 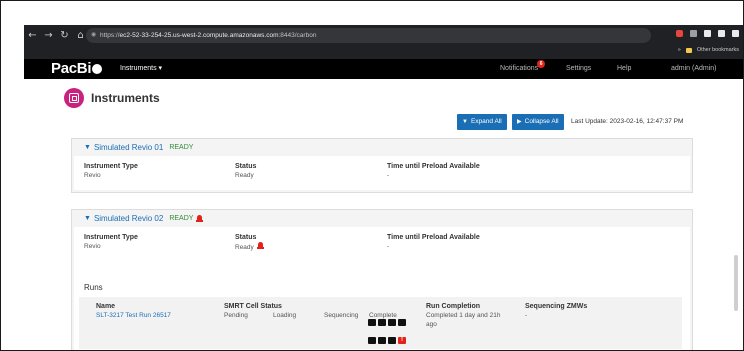 I want to click on lock-icon: ◉, so click(x=94, y=35).